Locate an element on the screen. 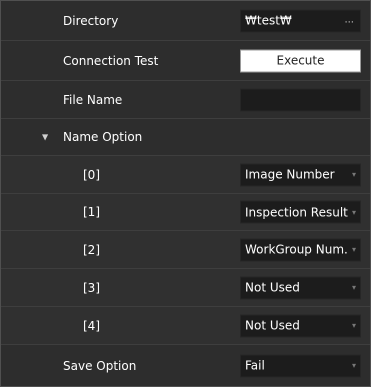 This screenshot has height=387, width=371. name-option-item-3: [3] Not Used ▾ is located at coordinates (185, 288).